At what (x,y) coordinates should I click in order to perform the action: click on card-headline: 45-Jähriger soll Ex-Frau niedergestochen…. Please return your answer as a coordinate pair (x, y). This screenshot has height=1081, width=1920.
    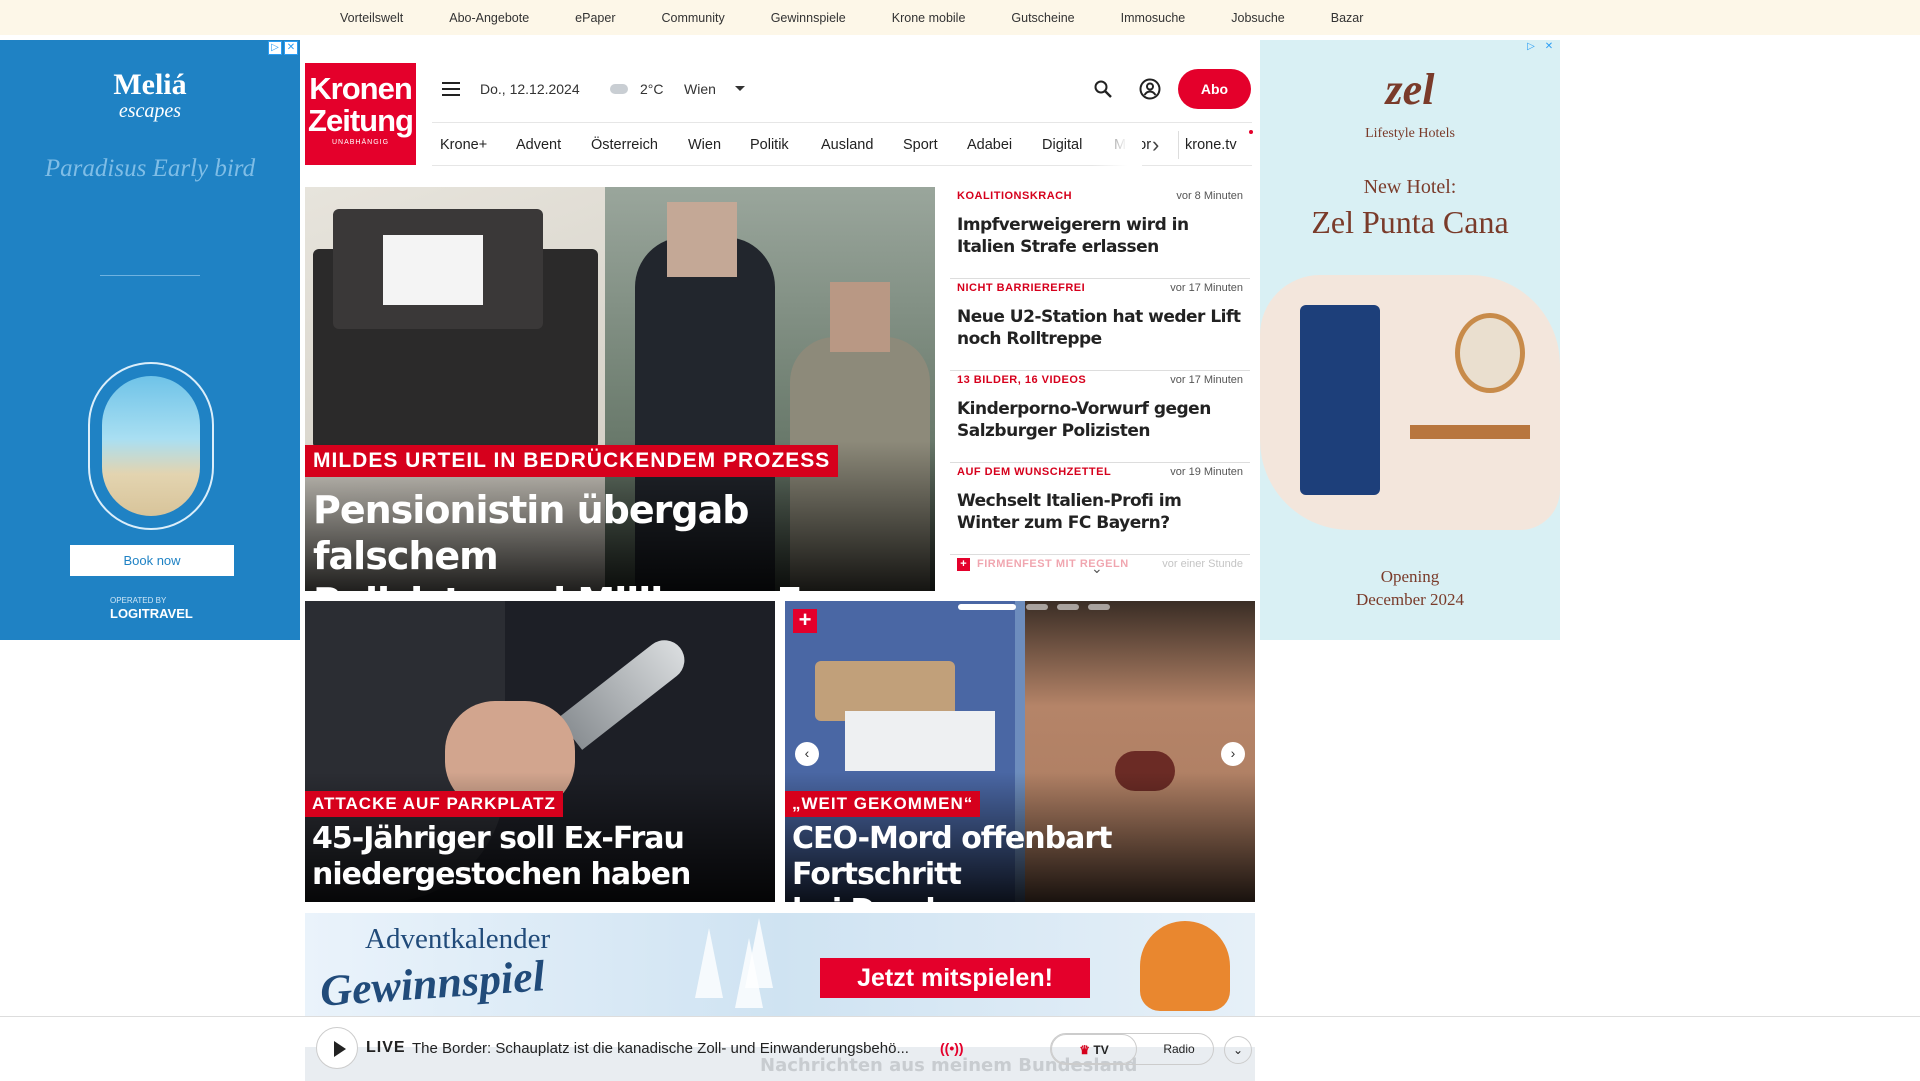
    Looking at the image, I should click on (542, 857).